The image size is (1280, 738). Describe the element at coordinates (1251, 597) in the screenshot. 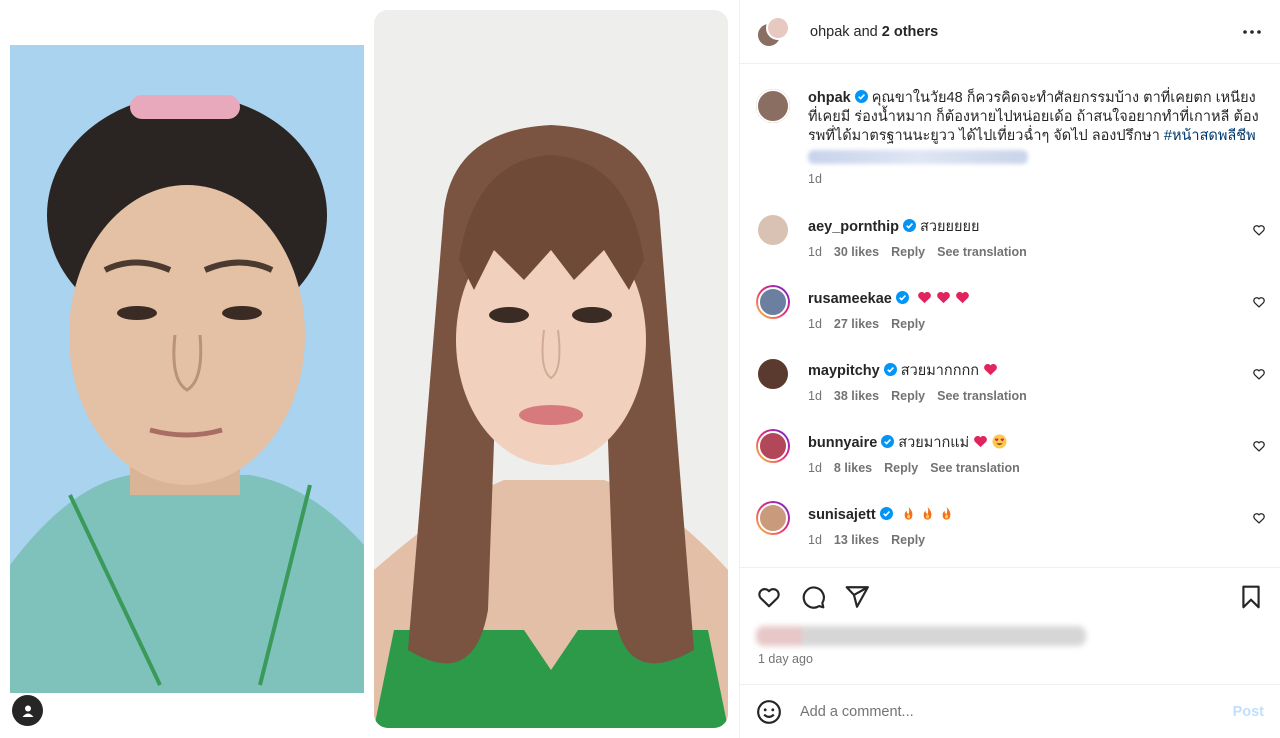

I see `bookmark-icon` at that location.